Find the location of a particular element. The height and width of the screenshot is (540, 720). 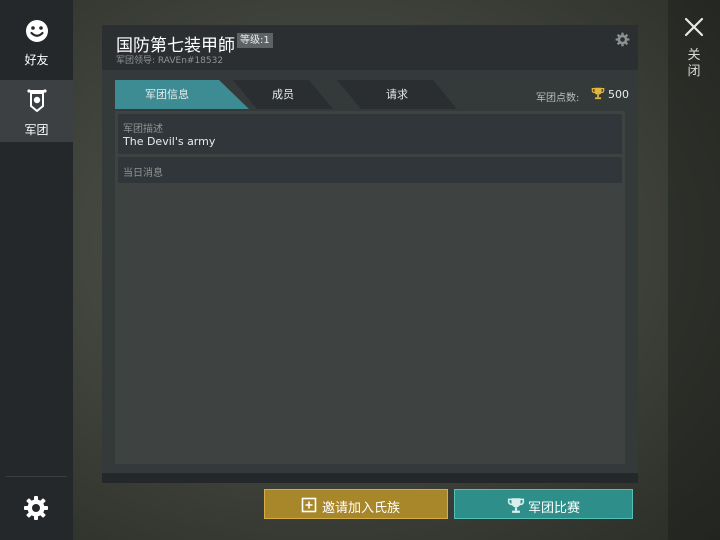

invite-button-label: 邀请加入氏族 is located at coordinates (361, 508).